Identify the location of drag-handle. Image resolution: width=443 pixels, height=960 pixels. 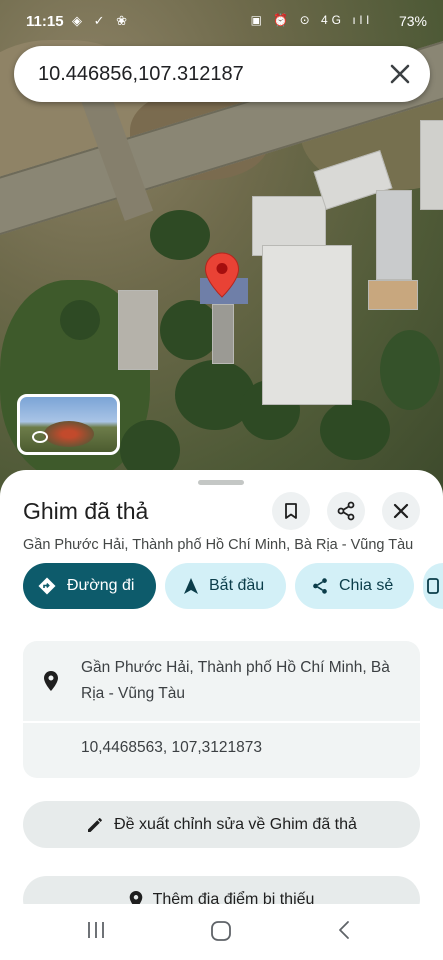
(221, 482).